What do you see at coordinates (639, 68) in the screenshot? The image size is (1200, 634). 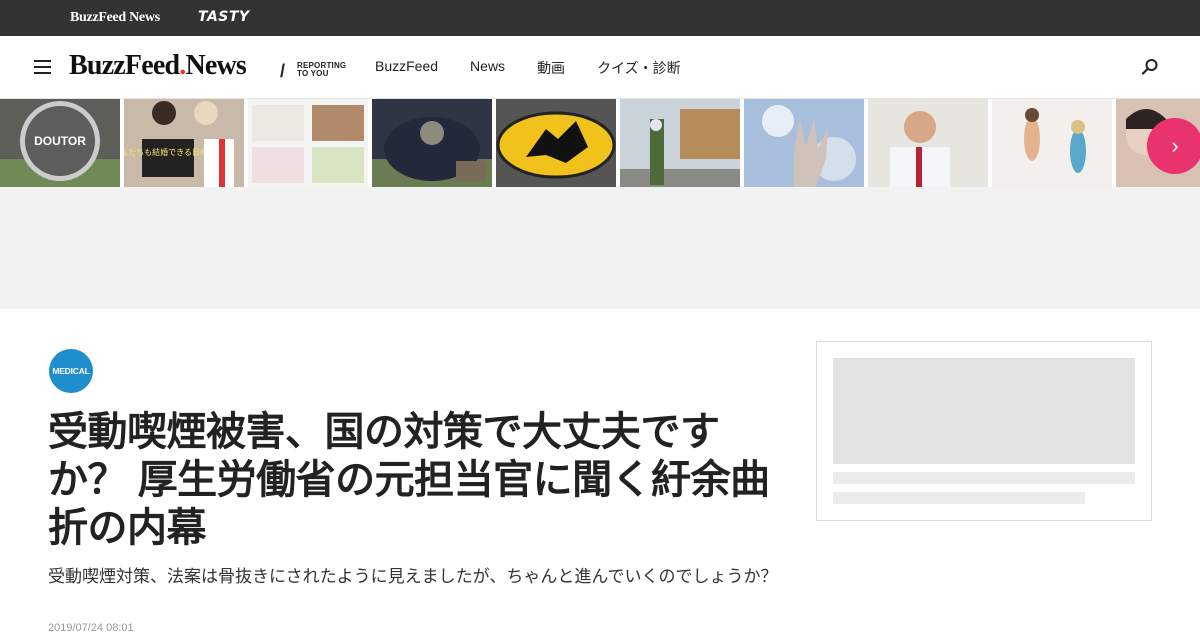 I see `nav-item-quiz: クイズ・診断` at bounding box center [639, 68].